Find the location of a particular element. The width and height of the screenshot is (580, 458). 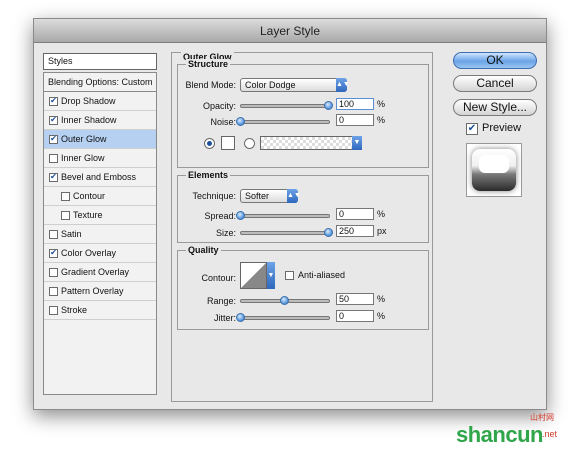

spread-slider-knob is located at coordinates (240, 215).